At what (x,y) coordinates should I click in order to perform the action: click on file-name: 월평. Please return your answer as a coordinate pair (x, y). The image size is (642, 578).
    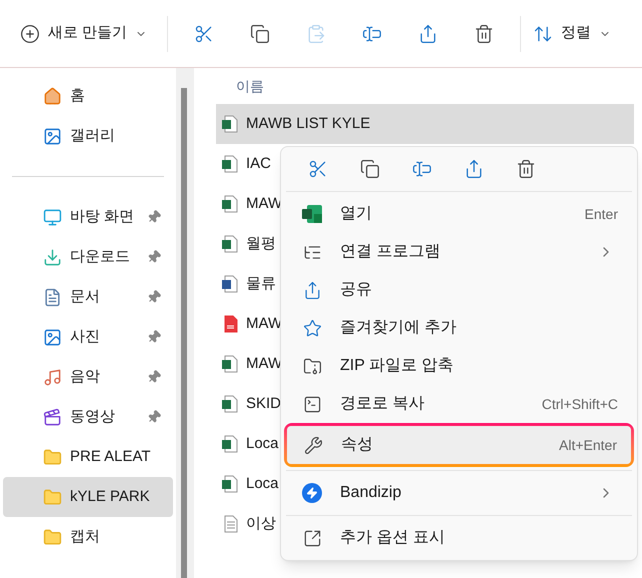
    Looking at the image, I should click on (261, 244).